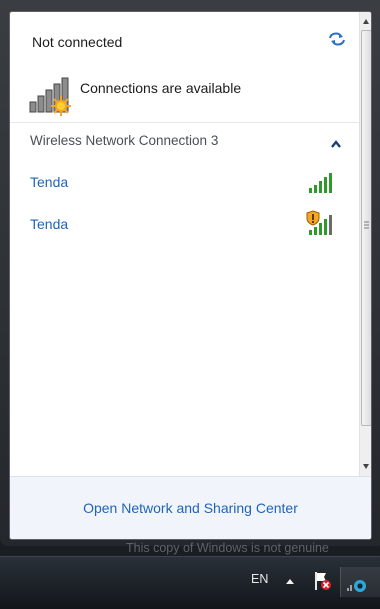 The width and height of the screenshot is (380, 609). Describe the element at coordinates (337, 39) in the screenshot. I see `refresh-icon` at that location.